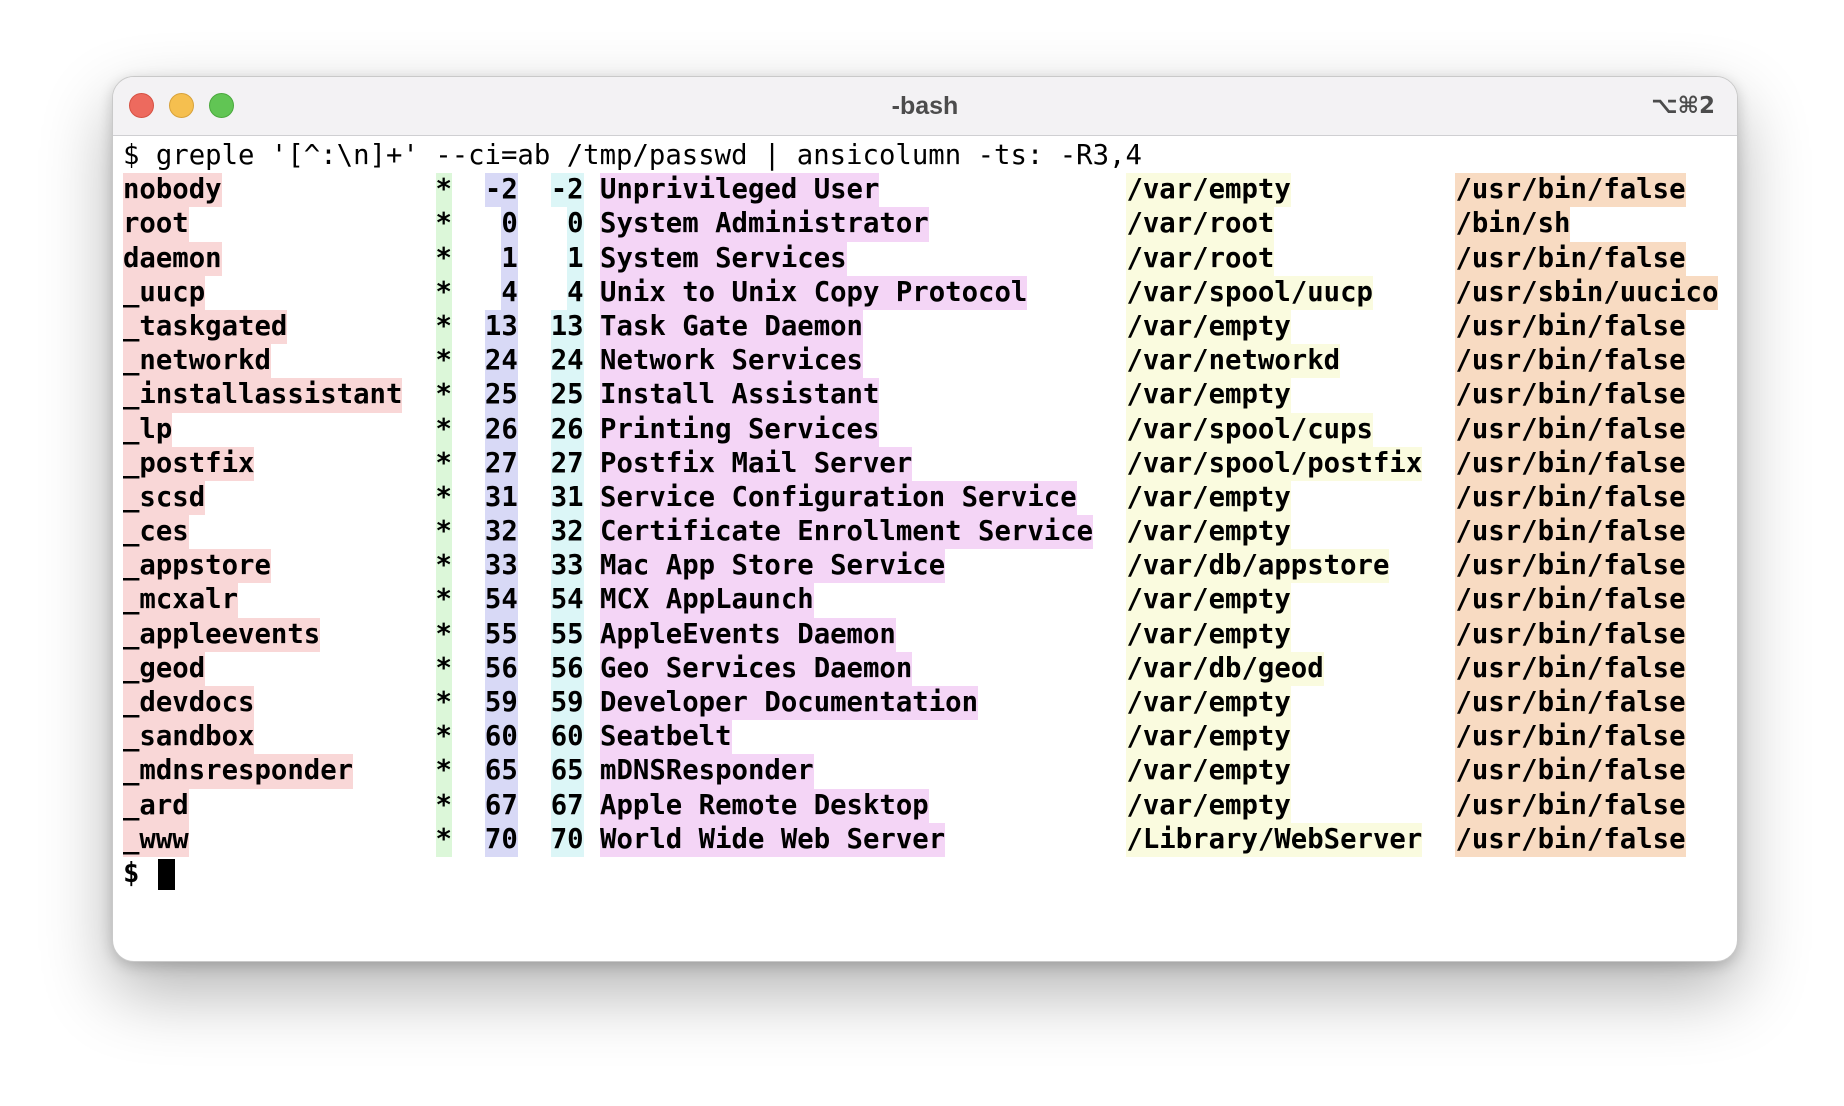 Image resolution: width=1844 pixels, height=1106 pixels. What do you see at coordinates (1258, 566) in the screenshot?
I see `cell-home: /var/db/appstore` at bounding box center [1258, 566].